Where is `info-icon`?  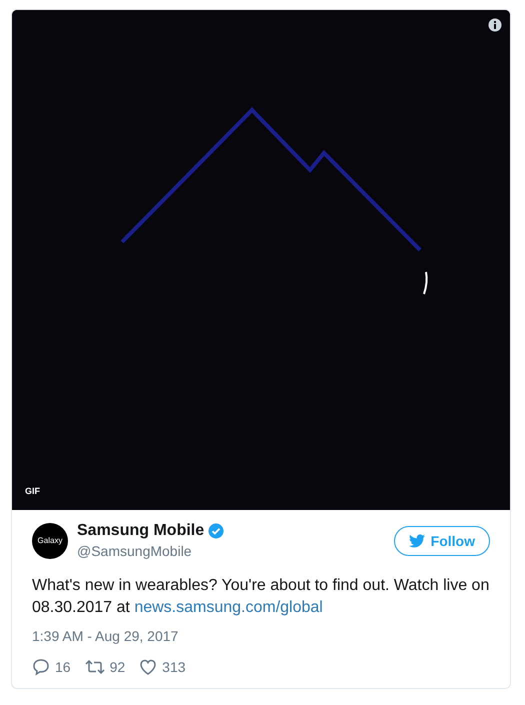 info-icon is located at coordinates (495, 25).